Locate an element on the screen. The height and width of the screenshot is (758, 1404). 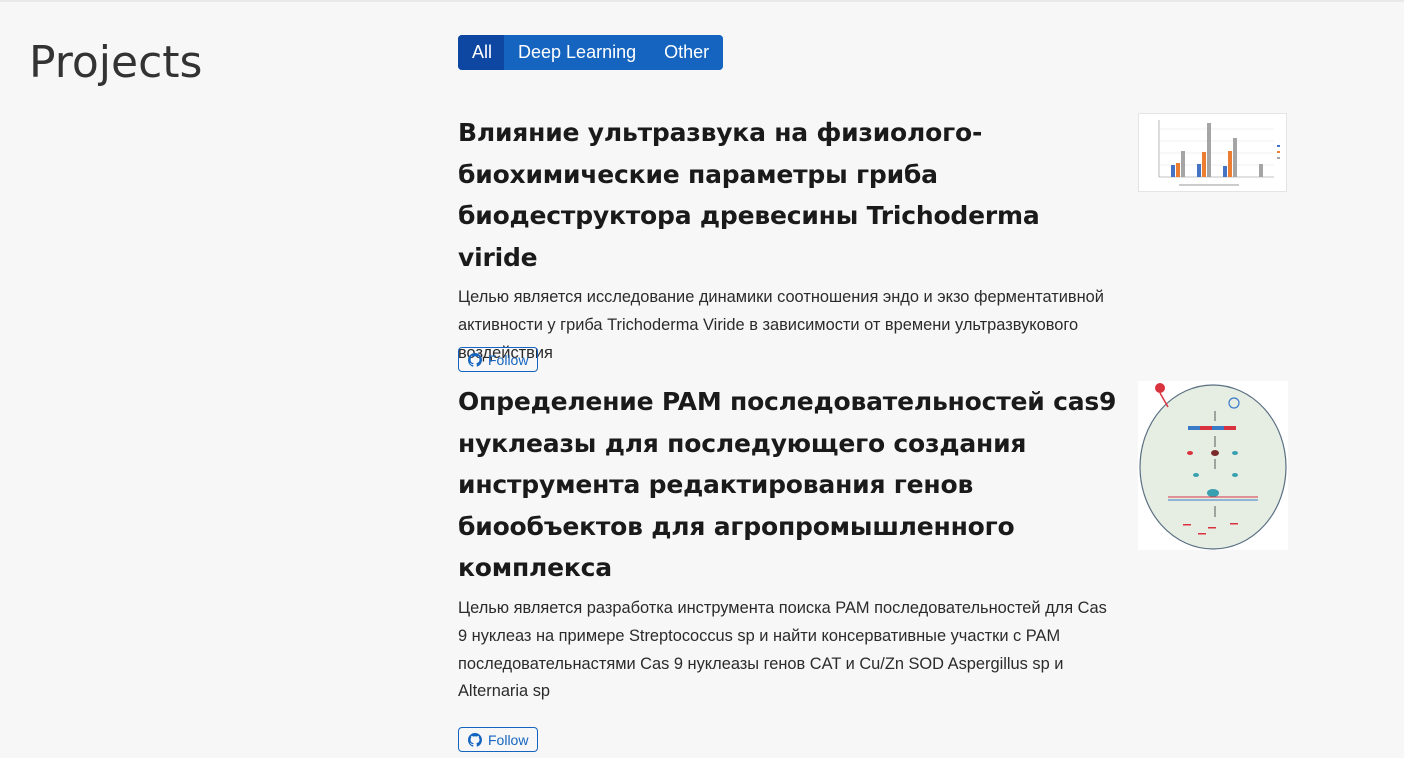
project-title-line: биообъектов для агропромышленного is located at coordinates (736, 526).